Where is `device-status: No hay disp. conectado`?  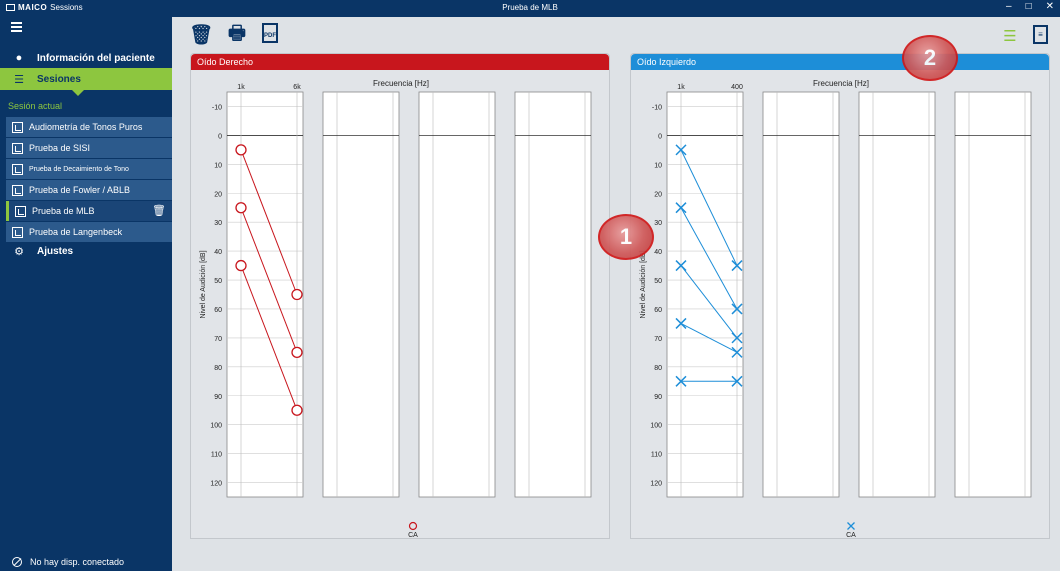
device-status: No hay disp. conectado is located at coordinates (68, 562).